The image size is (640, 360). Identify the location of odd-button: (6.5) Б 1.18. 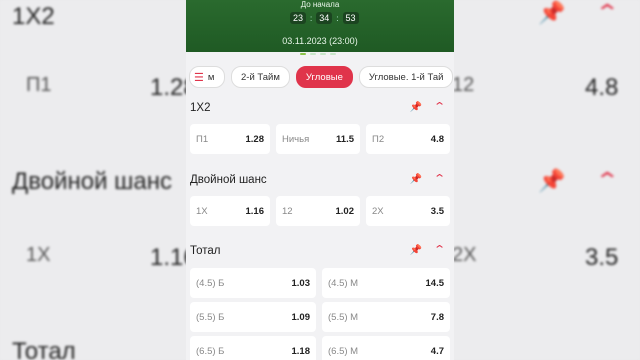
(253, 348).